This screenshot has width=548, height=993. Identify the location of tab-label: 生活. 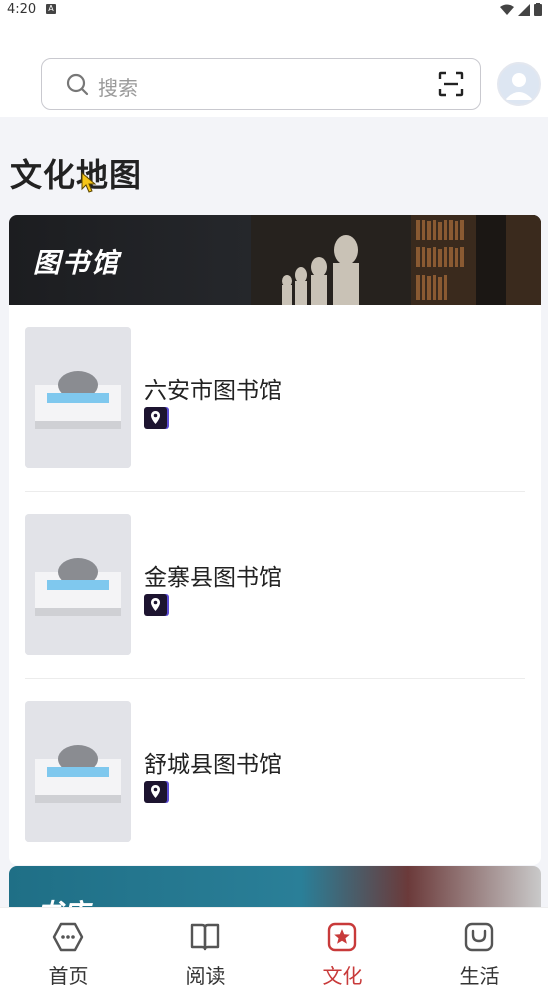
(479, 976).